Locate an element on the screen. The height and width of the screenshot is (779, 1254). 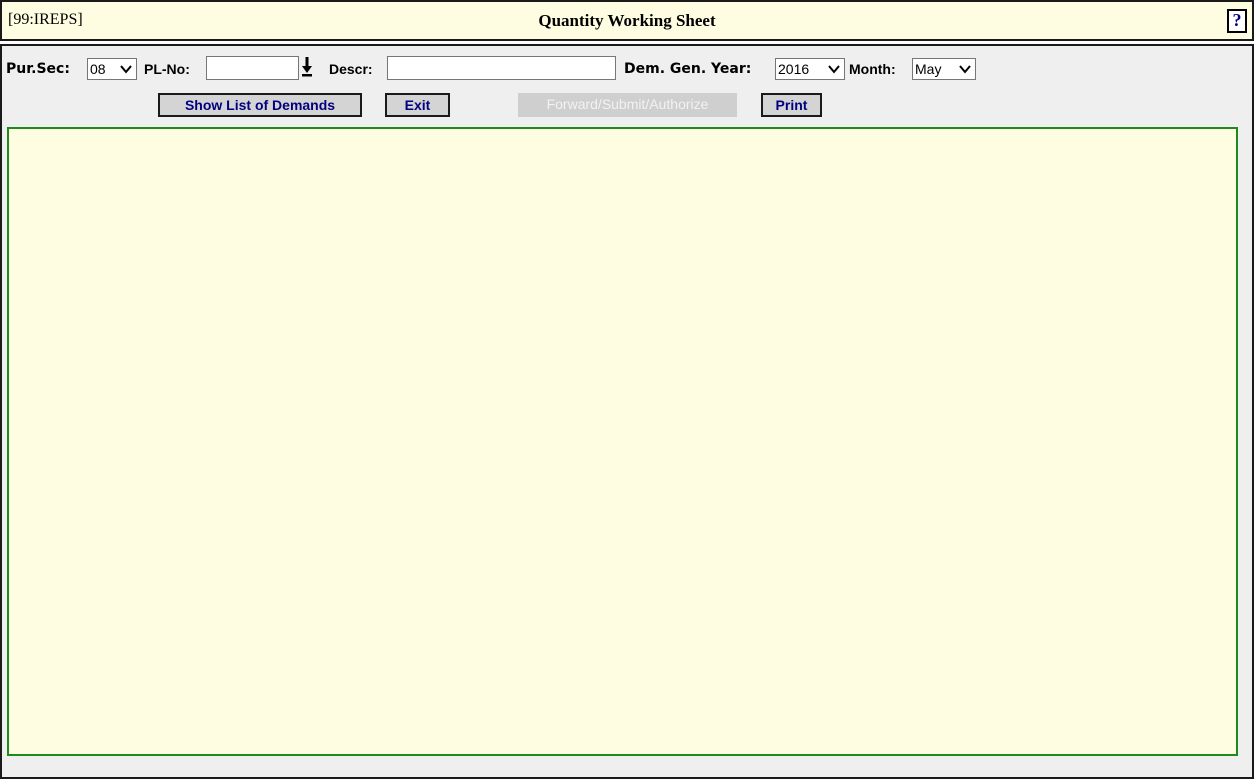
title-bar: [99:IREPS] Quantity Working Sheet ? is located at coordinates (627, 20).